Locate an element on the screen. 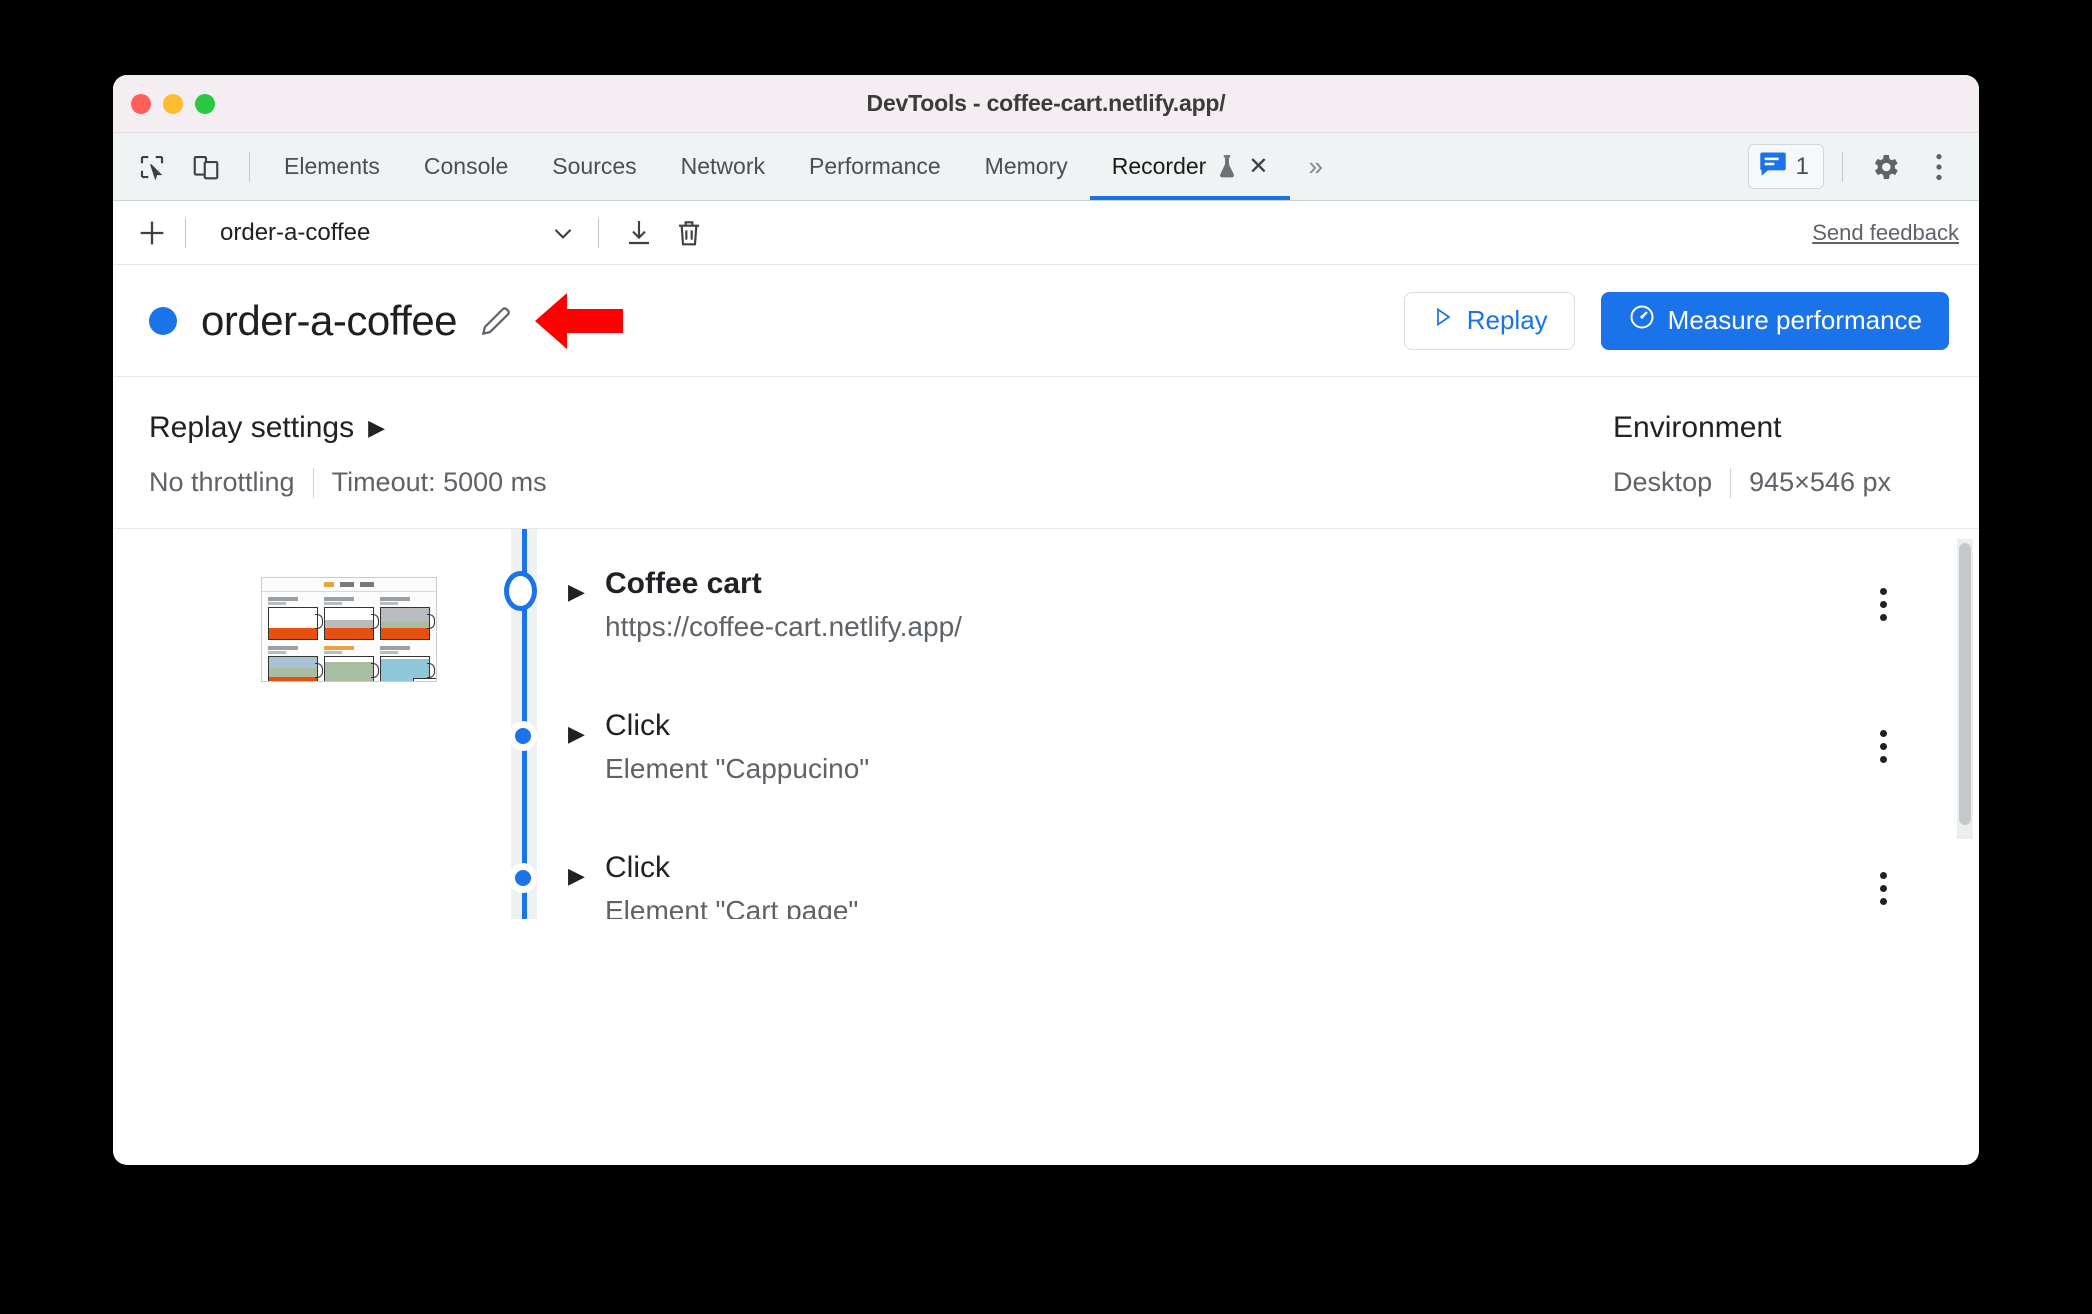  step-title: Coffee cart is located at coordinates (683, 583).